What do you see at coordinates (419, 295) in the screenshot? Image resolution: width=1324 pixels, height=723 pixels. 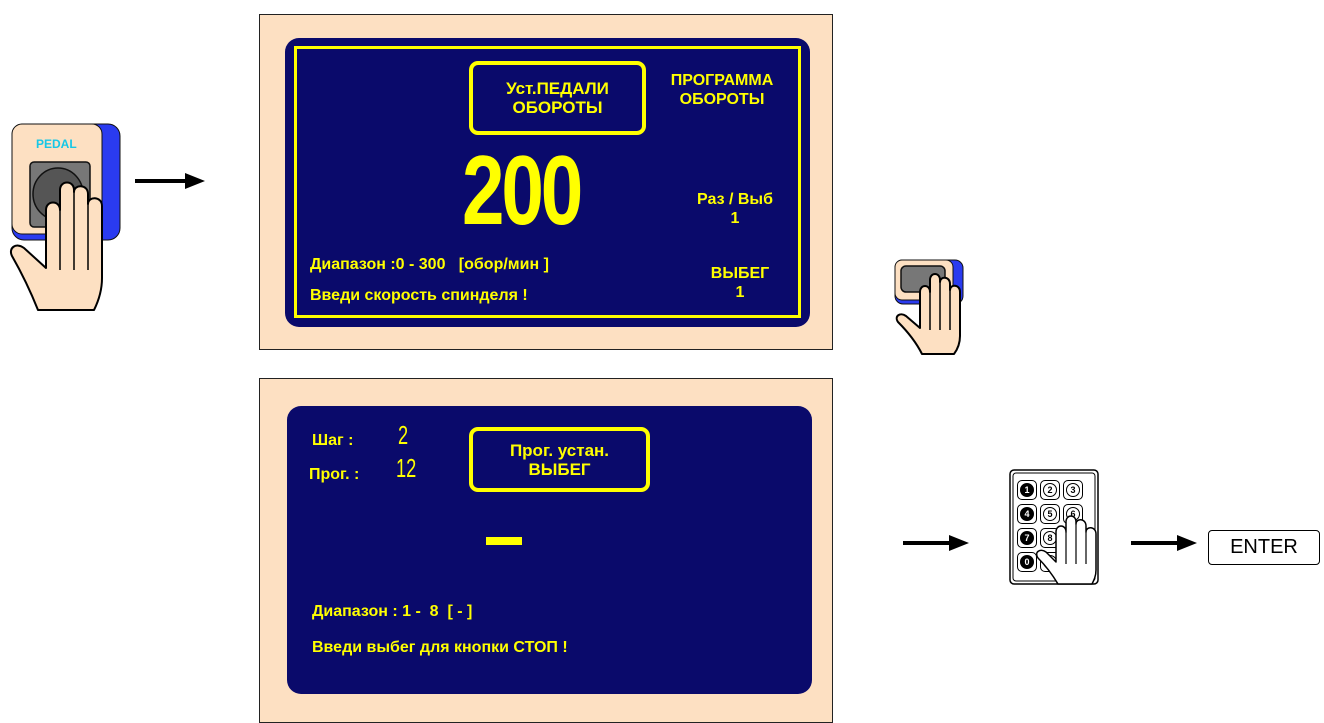 I see `speed-prompt: Введи скорость спинделя !` at bounding box center [419, 295].